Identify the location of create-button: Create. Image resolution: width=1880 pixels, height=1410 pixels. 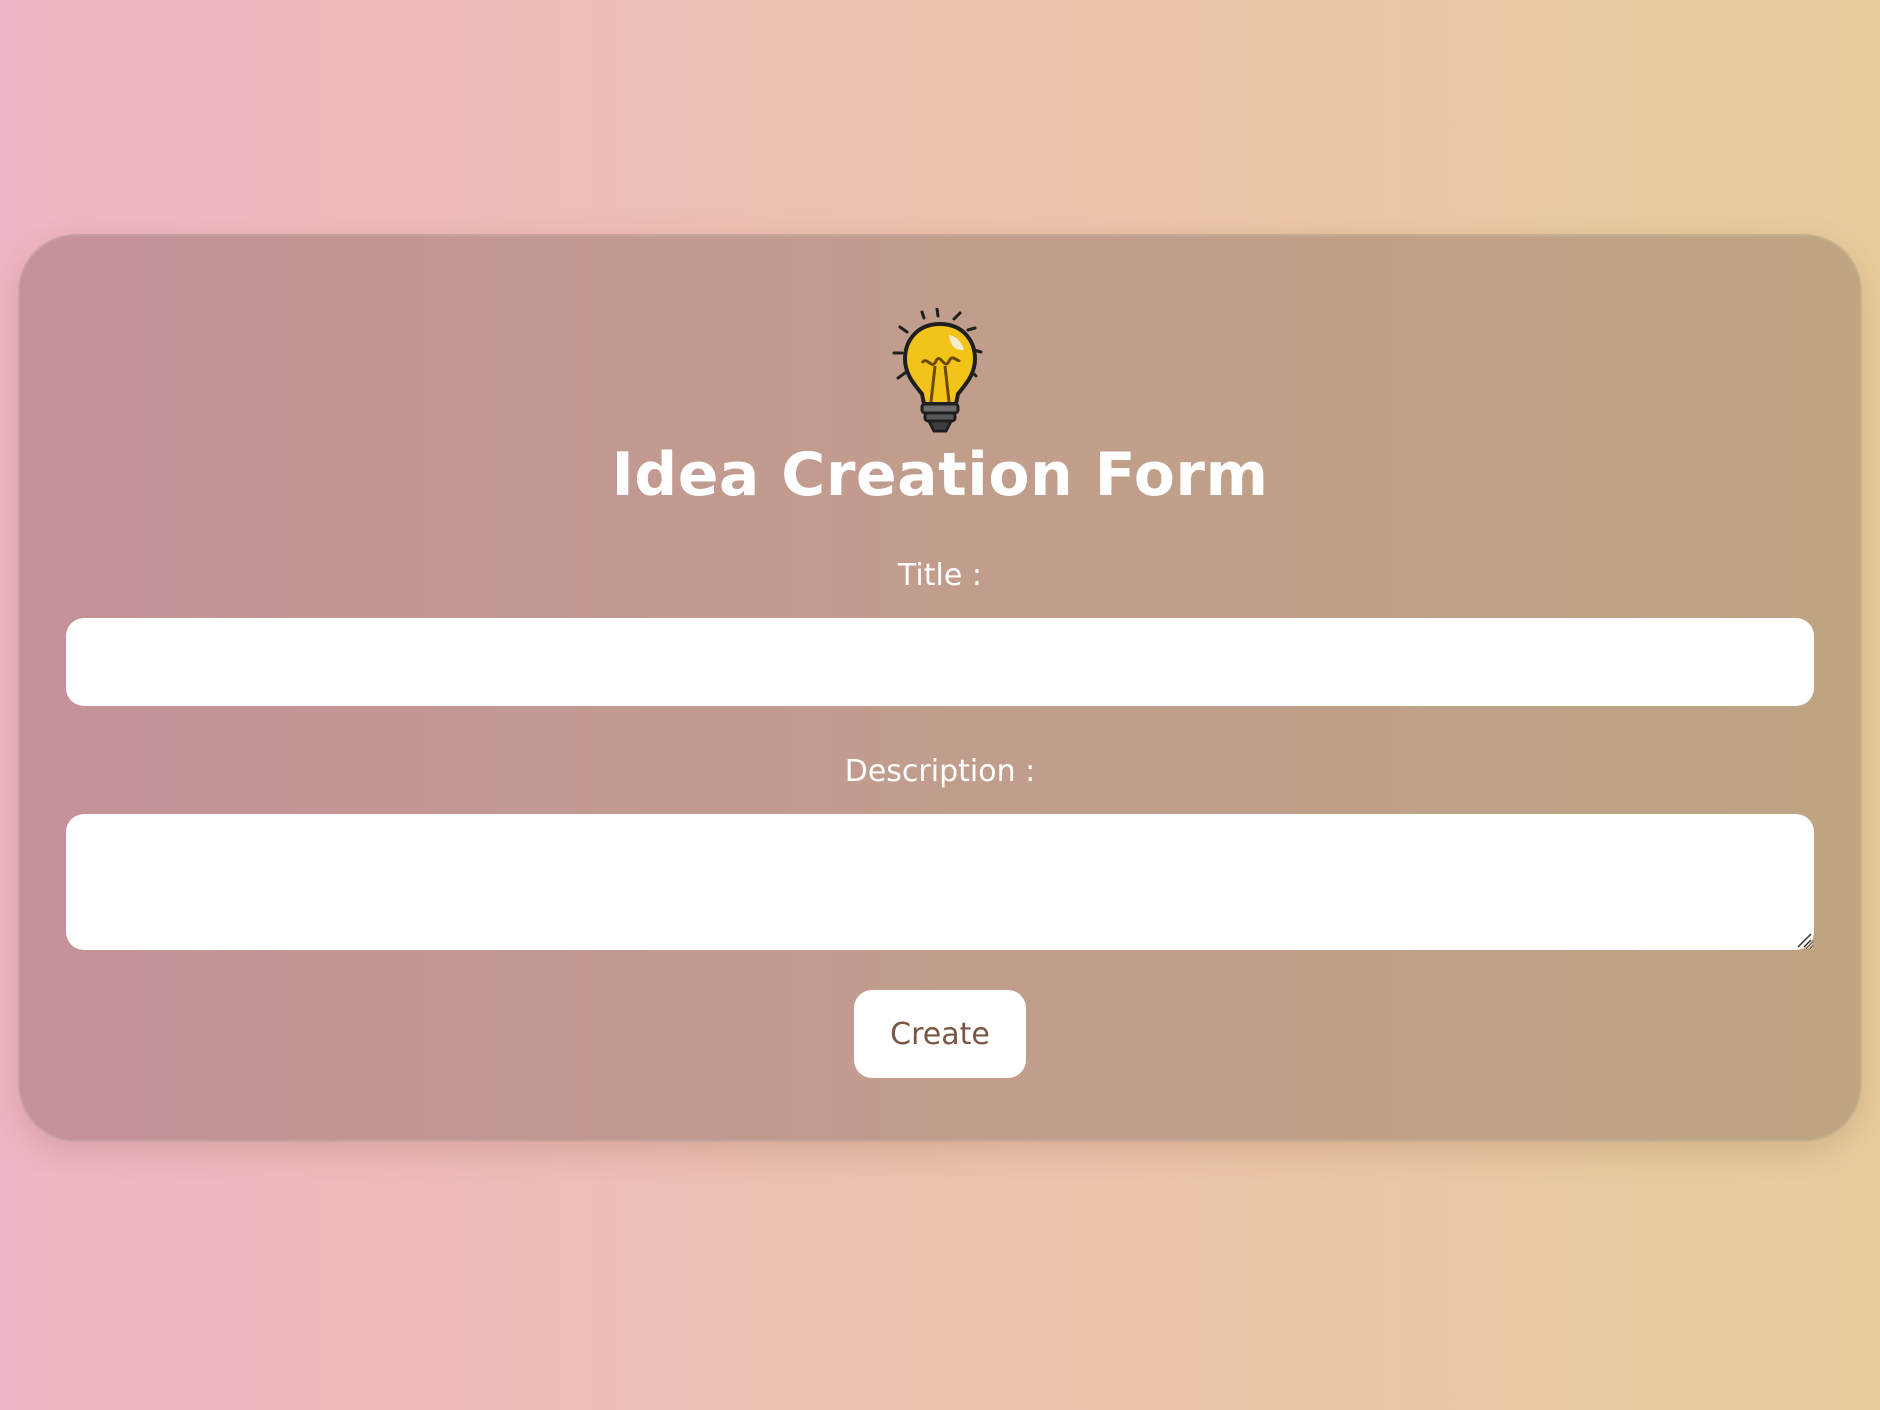
(940, 1034).